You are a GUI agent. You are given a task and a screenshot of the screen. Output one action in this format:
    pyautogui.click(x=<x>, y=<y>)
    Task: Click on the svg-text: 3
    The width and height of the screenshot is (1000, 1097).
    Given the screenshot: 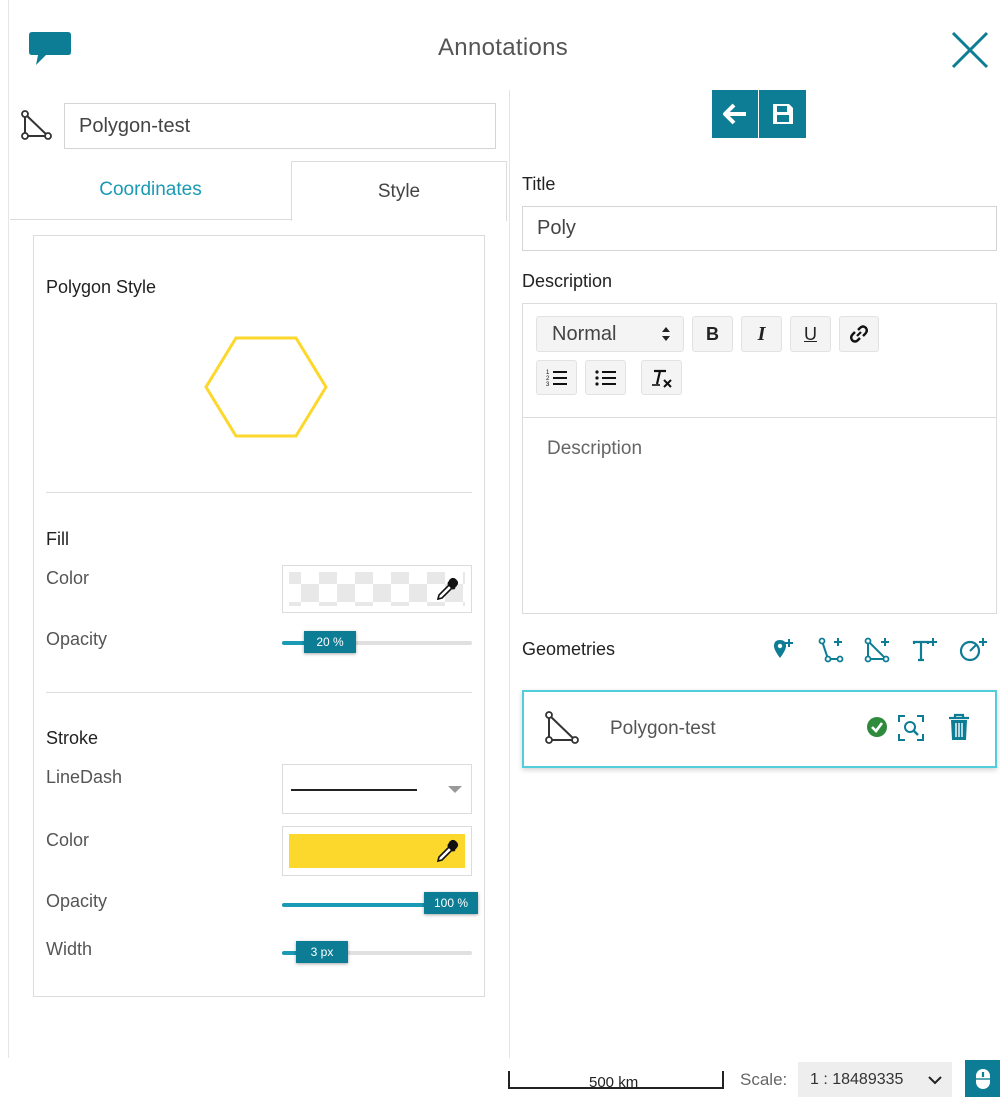 What is the action you would take?
    pyautogui.click(x=548, y=385)
    